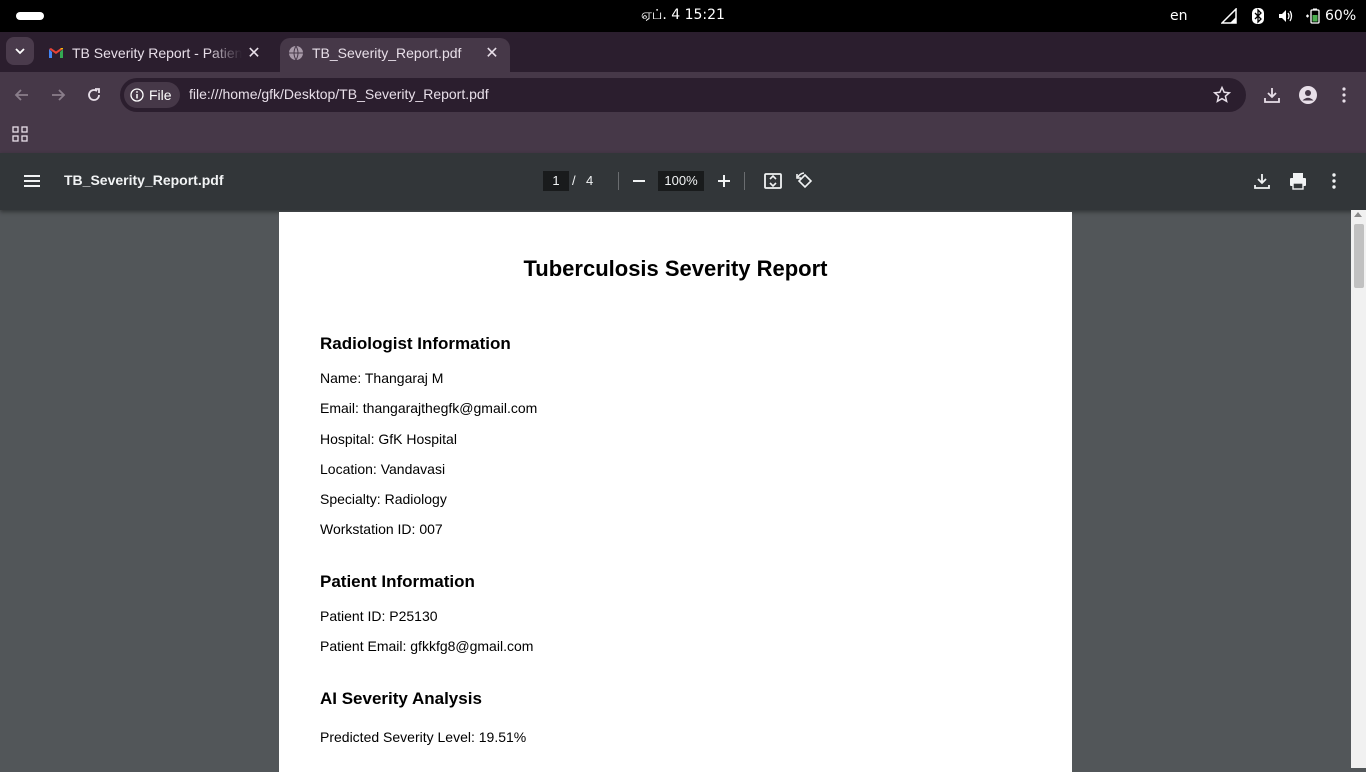 The height and width of the screenshot is (772, 1366). What do you see at coordinates (397, 581) in the screenshot?
I see `patient-section-heading: Patient Information` at bounding box center [397, 581].